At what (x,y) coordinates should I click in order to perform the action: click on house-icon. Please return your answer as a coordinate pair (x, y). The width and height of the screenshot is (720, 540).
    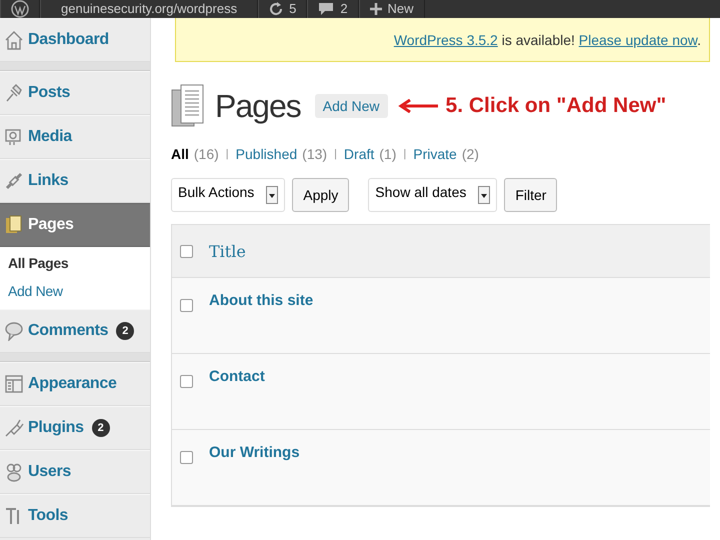
    Looking at the image, I should click on (14, 40).